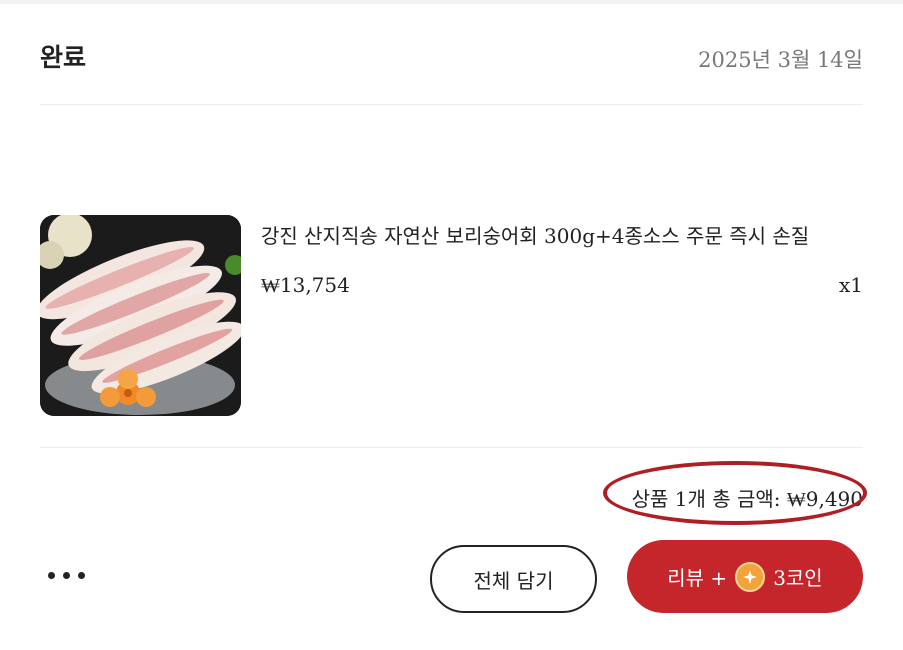  I want to click on write-review-button: 리뷰 + 3코인, so click(745, 576).